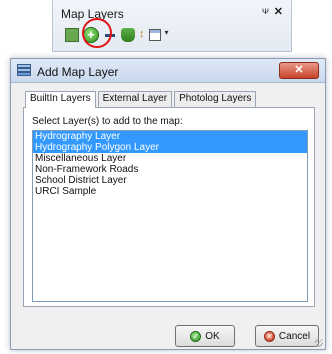 This screenshot has width=332, height=354. Describe the element at coordinates (170, 180) in the screenshot. I see `list-item: School District Layer` at that location.